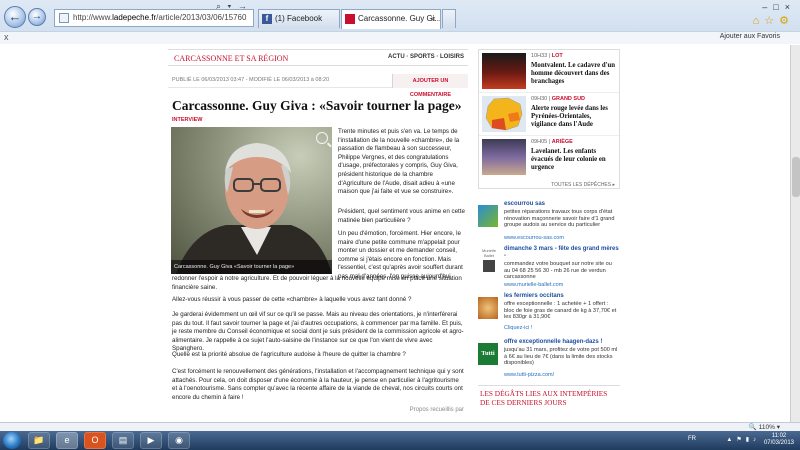  I want to click on signature: Propos recueillis par, so click(436, 410).